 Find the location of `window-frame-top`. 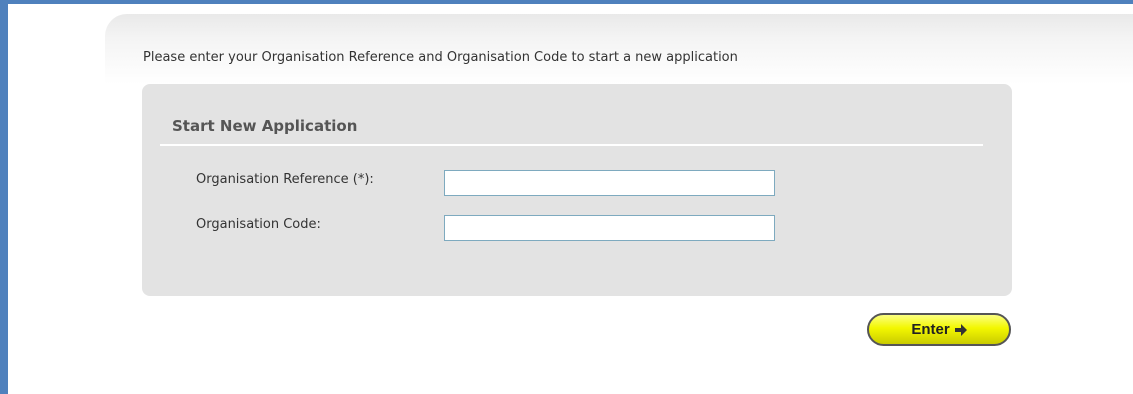

window-frame-top is located at coordinates (566, 2).